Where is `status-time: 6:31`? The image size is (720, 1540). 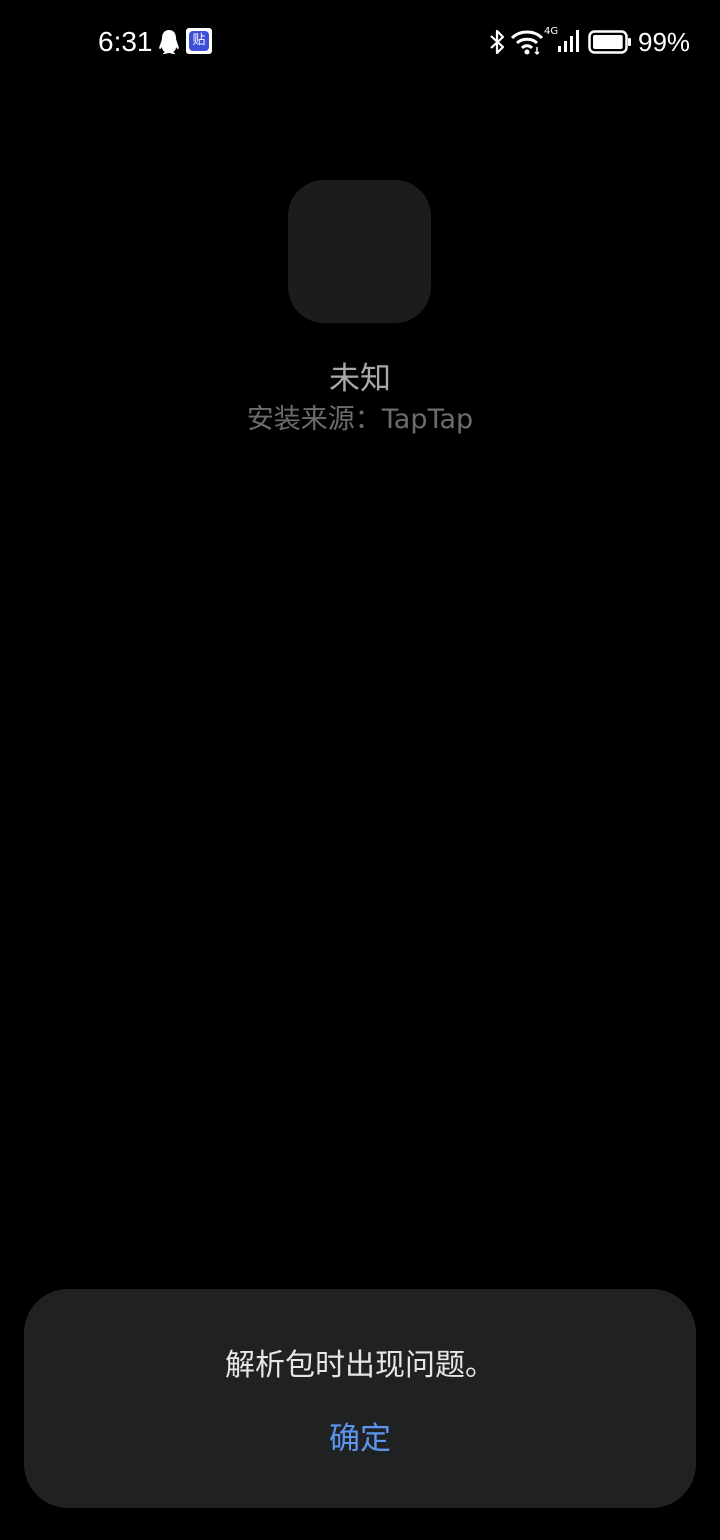 status-time: 6:31 is located at coordinates (125, 41).